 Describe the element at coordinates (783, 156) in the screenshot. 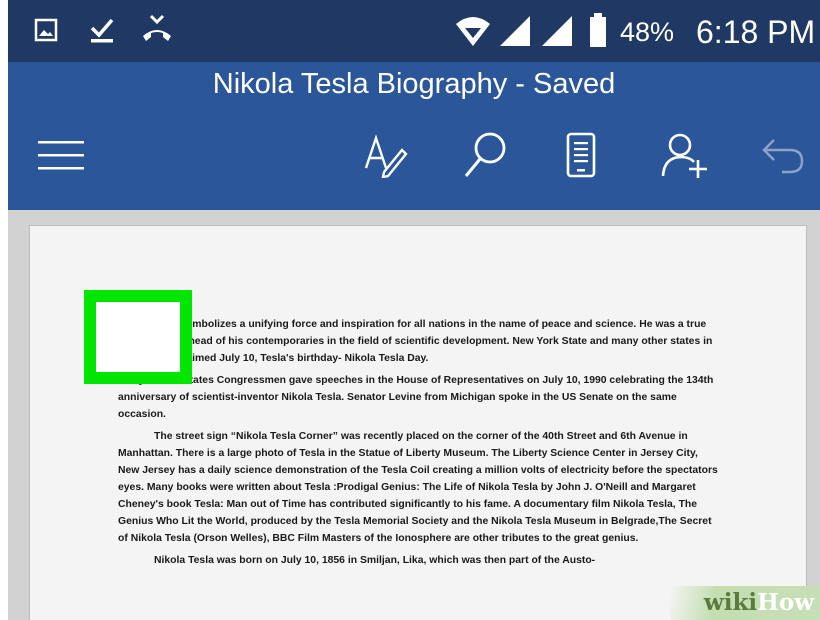

I see `undo-icon` at that location.